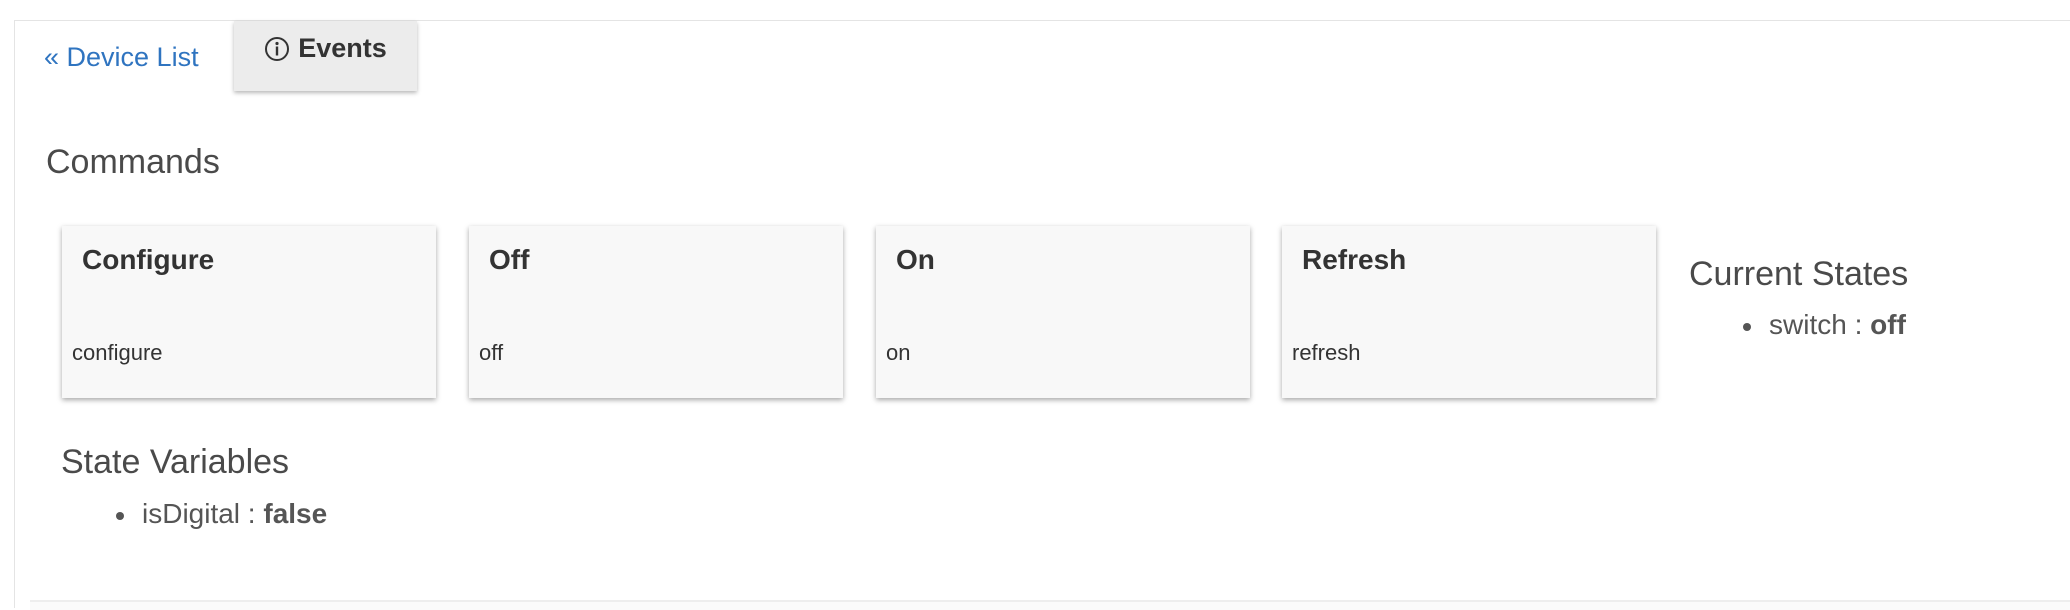  I want to click on current-states-list: switch : off, so click(1824, 325).